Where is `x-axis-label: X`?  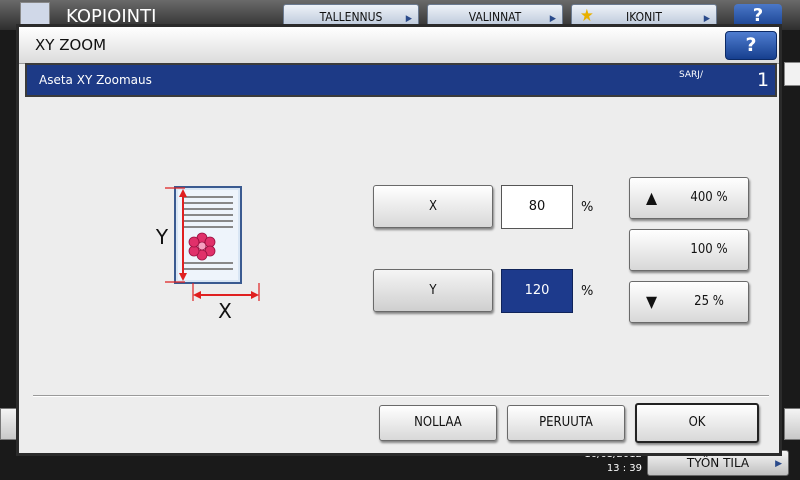 x-axis-label: X is located at coordinates (225, 311).